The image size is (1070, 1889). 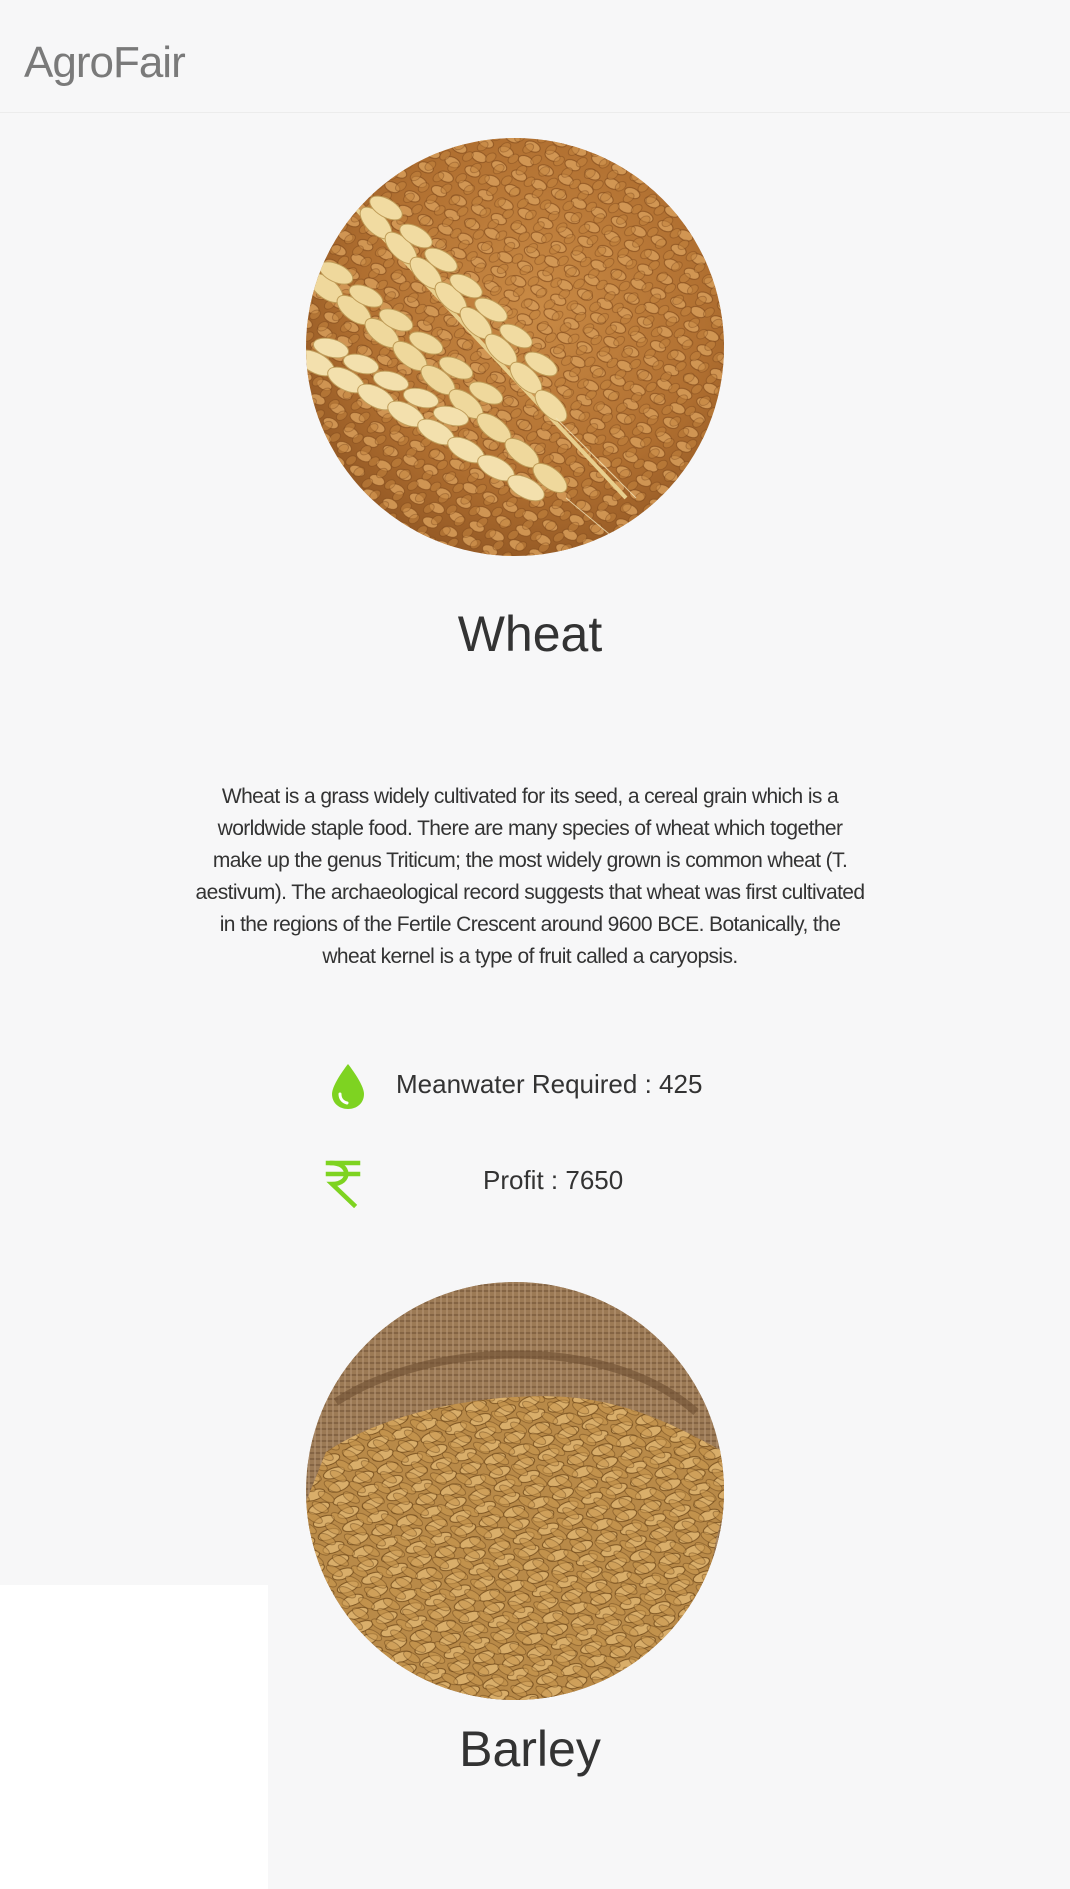 What do you see at coordinates (515, 347) in the screenshot?
I see `wheat-image` at bounding box center [515, 347].